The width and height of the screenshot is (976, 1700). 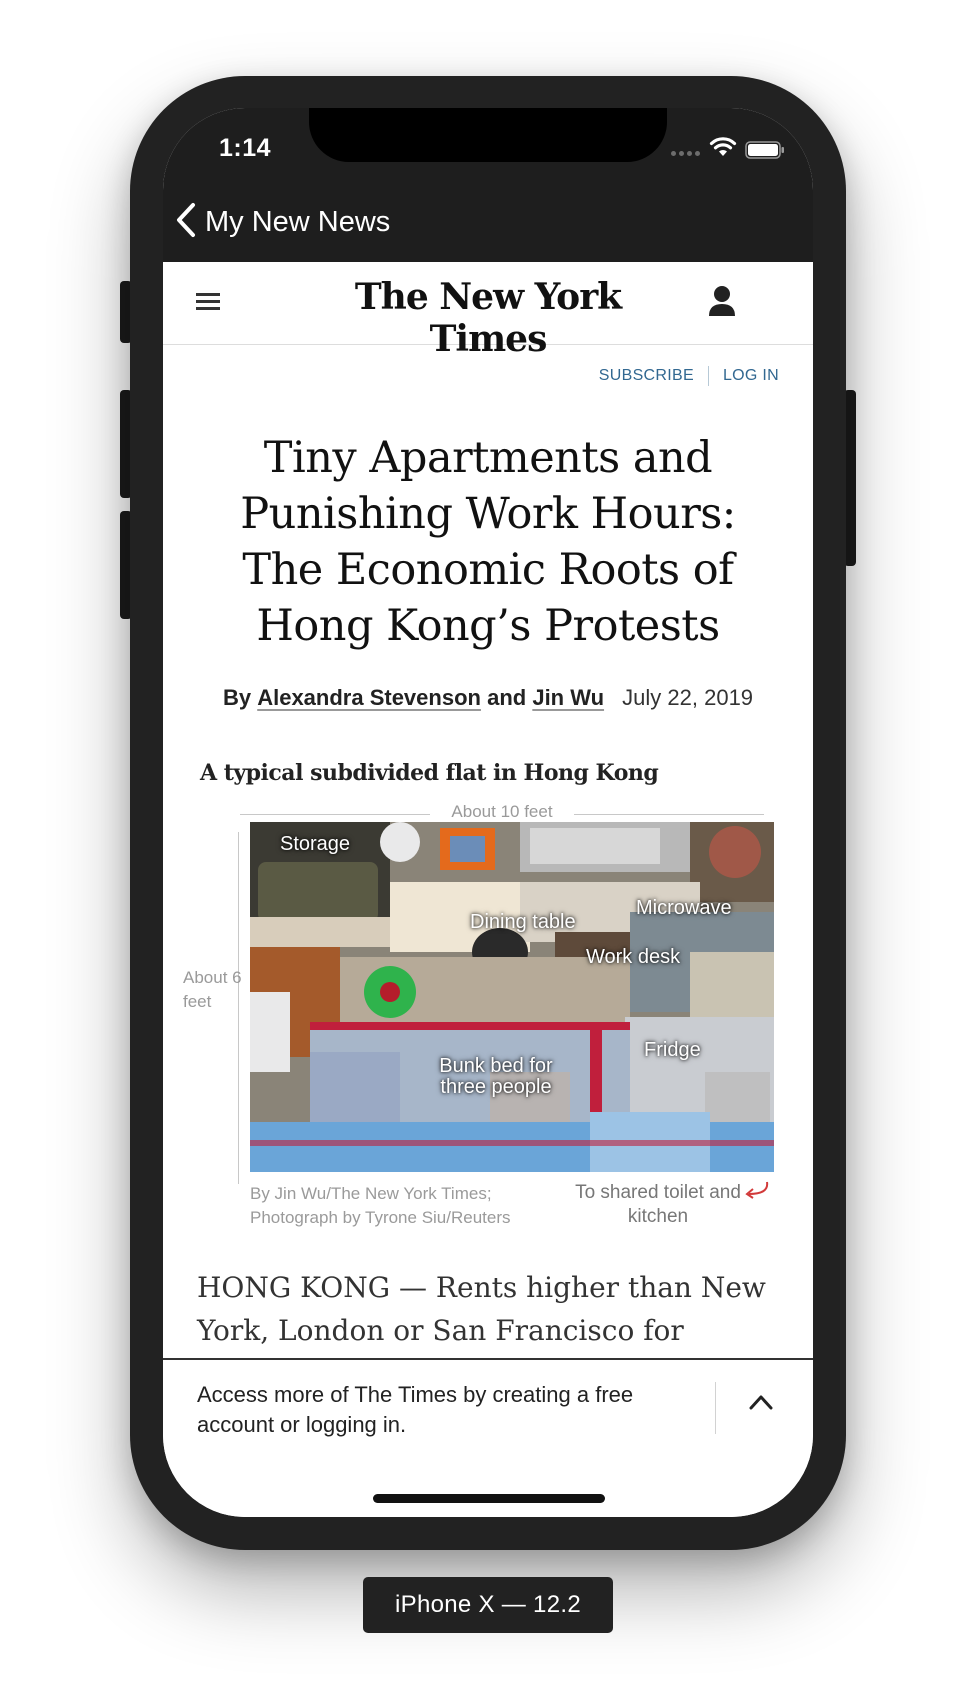 I want to click on height-label: About 6 feet, so click(x=212, y=989).